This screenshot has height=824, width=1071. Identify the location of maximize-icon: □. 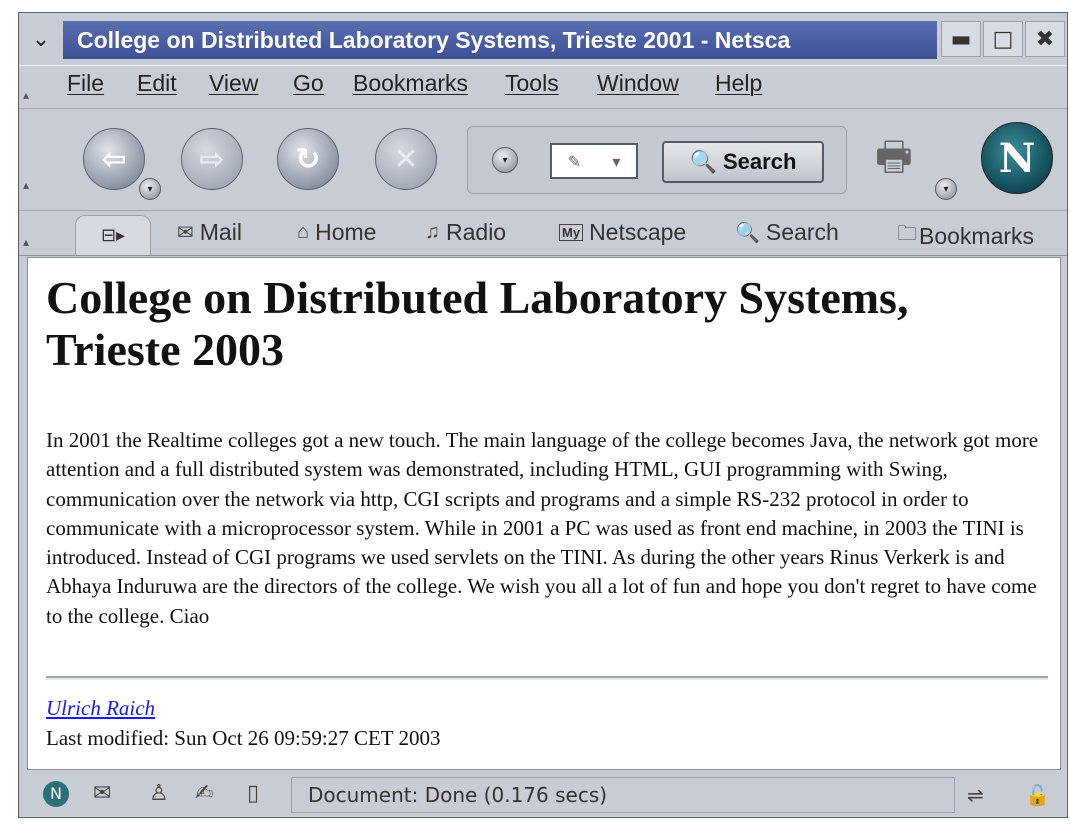
(1003, 39).